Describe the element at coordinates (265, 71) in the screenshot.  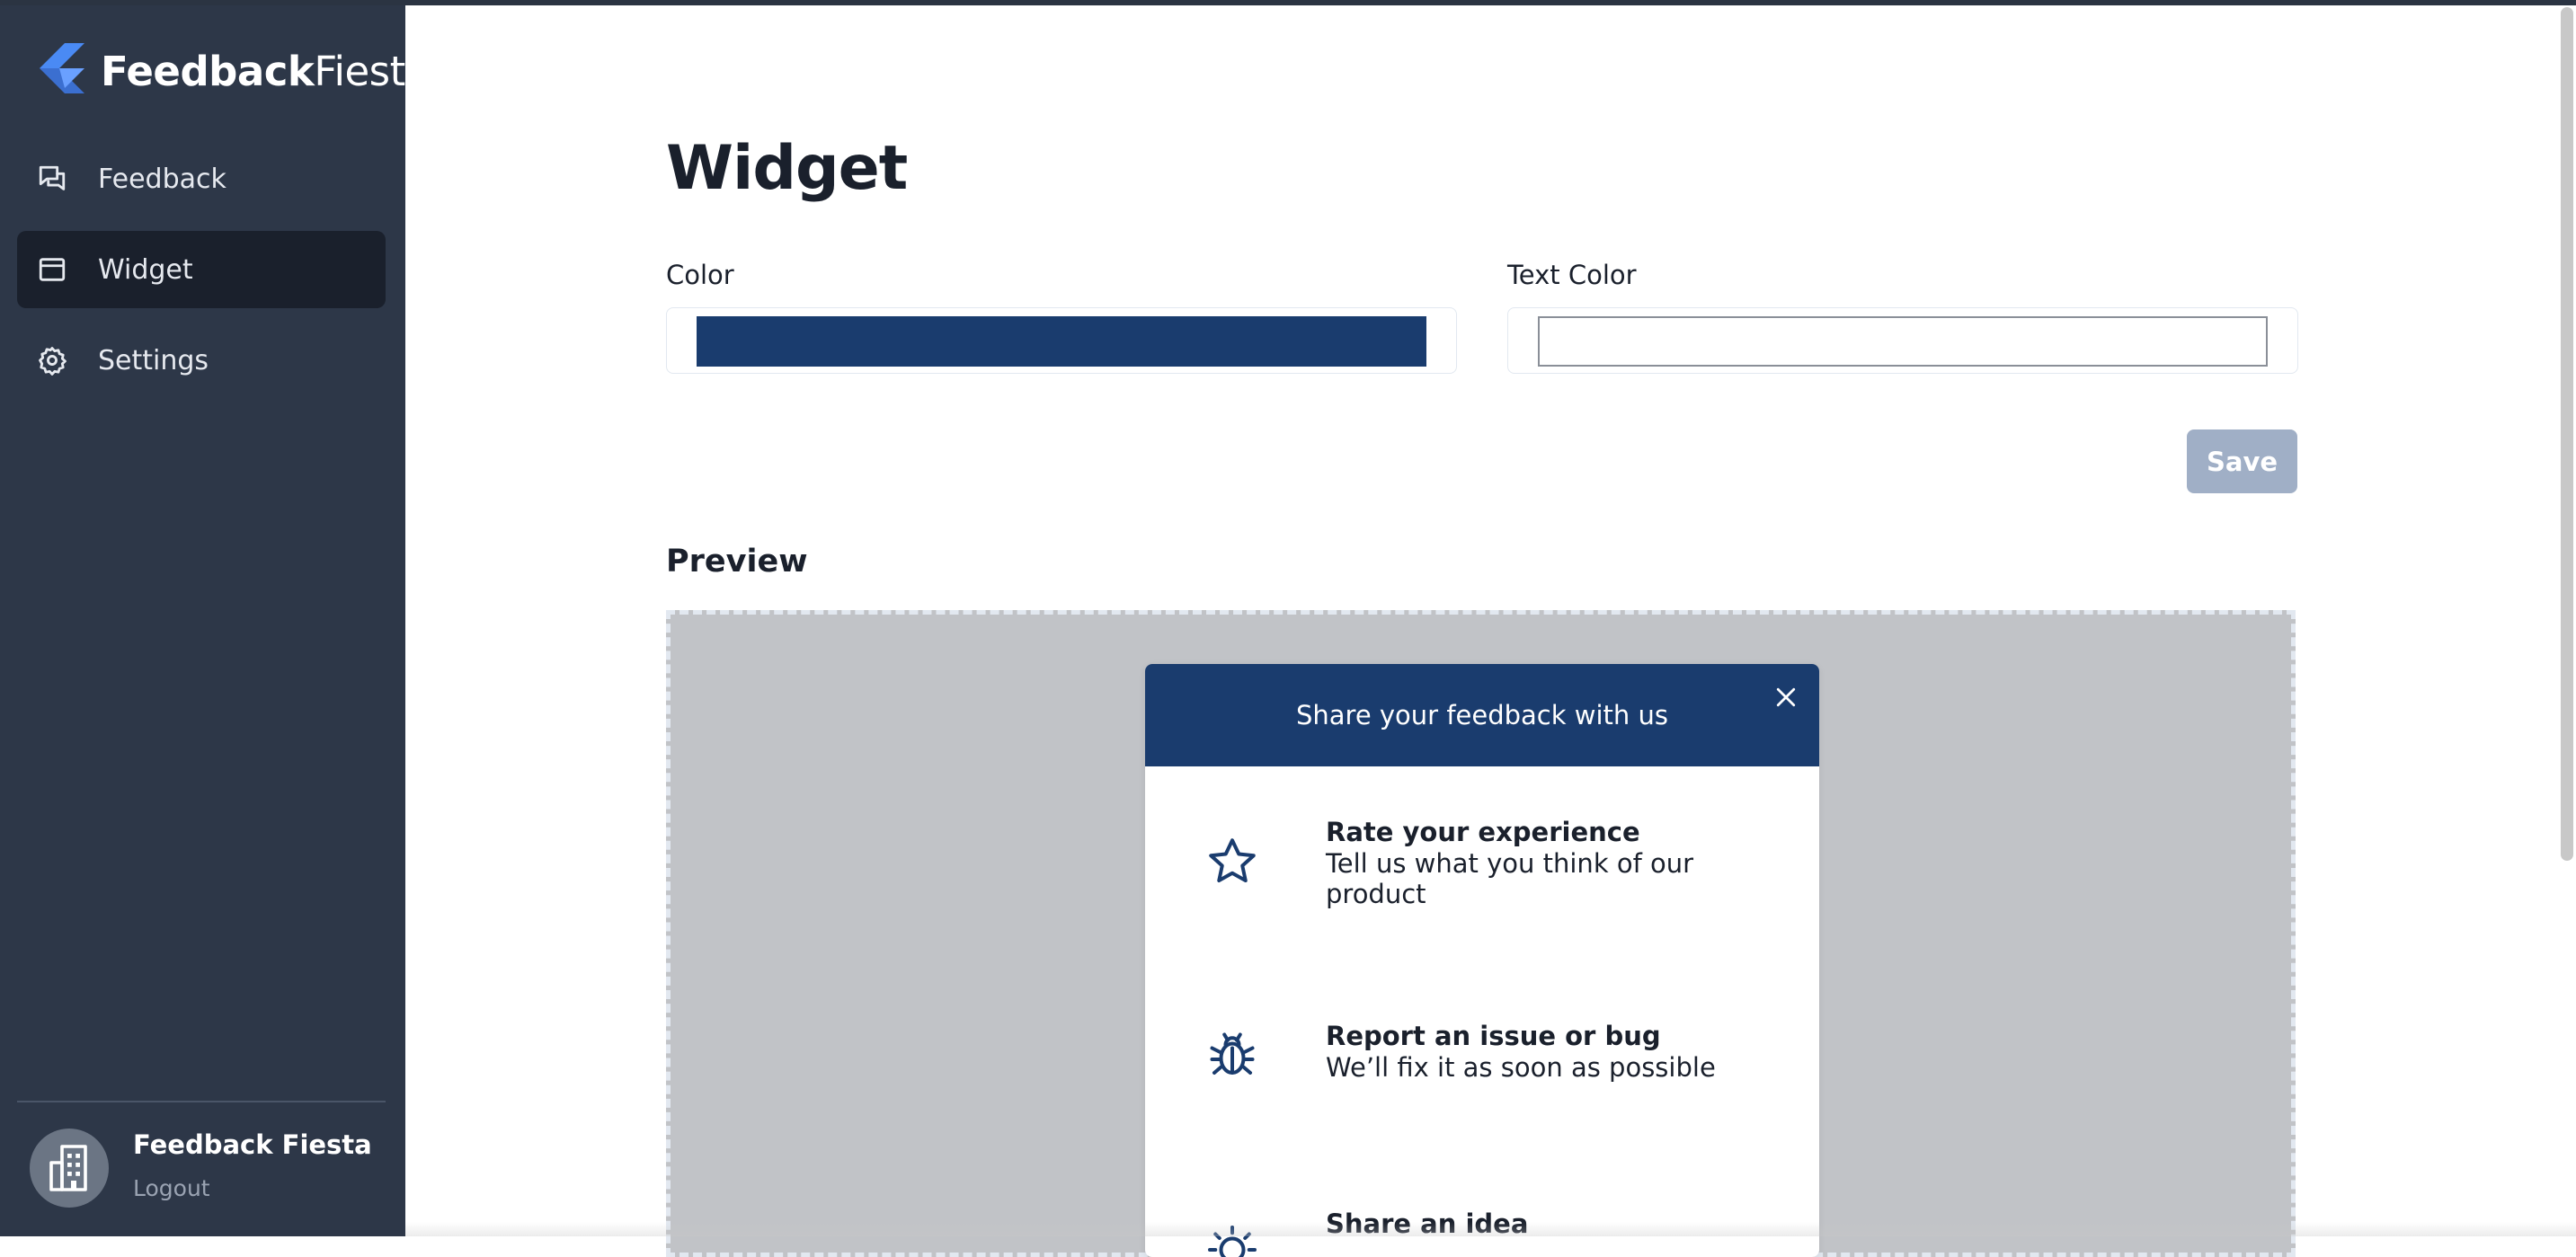
I see `brand-name: FeedbackFiesta` at that location.